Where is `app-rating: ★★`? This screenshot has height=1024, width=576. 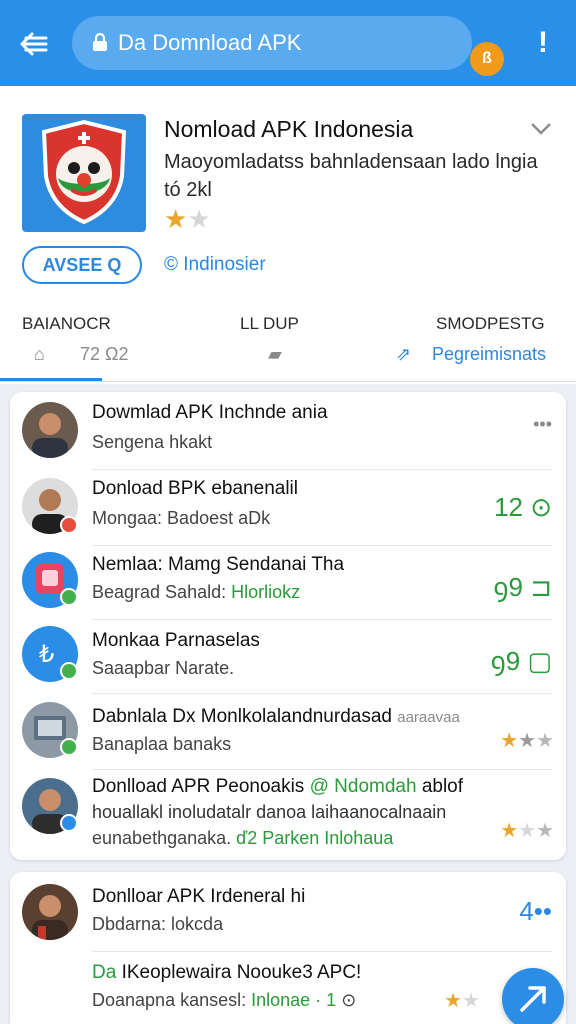
app-rating: ★★ is located at coordinates (187, 219).